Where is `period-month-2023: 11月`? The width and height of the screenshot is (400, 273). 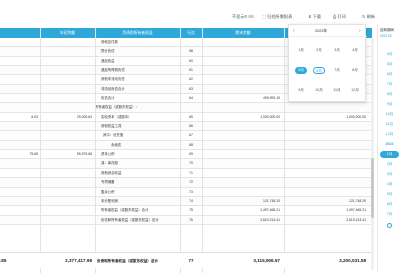
period-month-2023: 11月 is located at coordinates (389, 124).